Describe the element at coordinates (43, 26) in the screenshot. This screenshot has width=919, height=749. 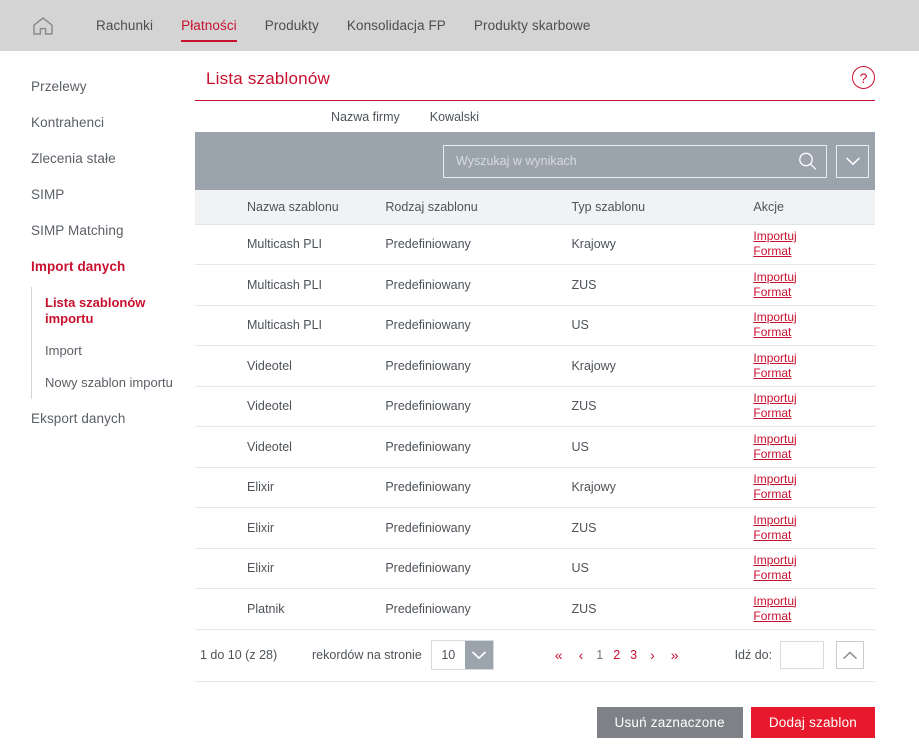
I see `home-icon` at that location.